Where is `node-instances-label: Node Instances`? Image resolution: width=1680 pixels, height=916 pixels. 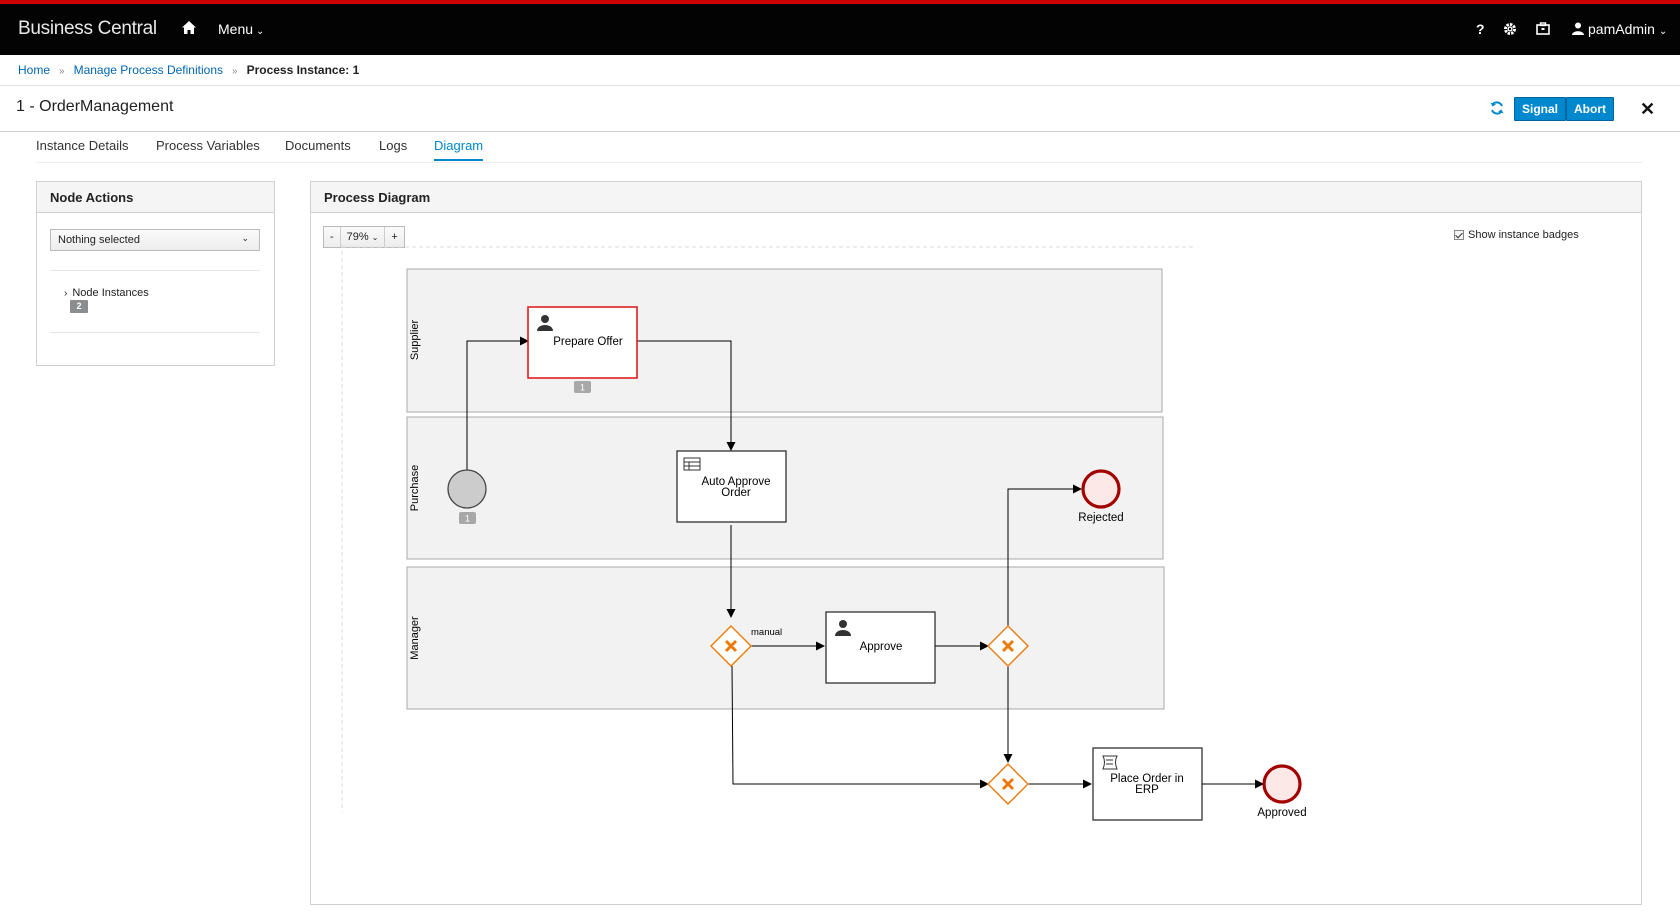 node-instances-label: Node Instances is located at coordinates (110, 293).